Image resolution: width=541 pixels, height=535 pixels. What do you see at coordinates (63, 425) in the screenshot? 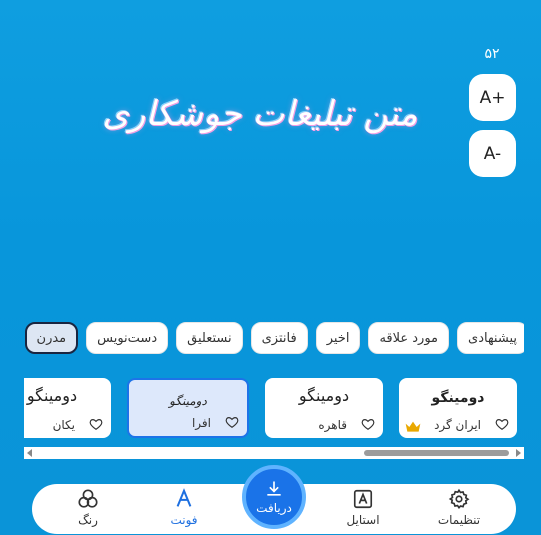
I see `font-card-name: یکان` at bounding box center [63, 425].